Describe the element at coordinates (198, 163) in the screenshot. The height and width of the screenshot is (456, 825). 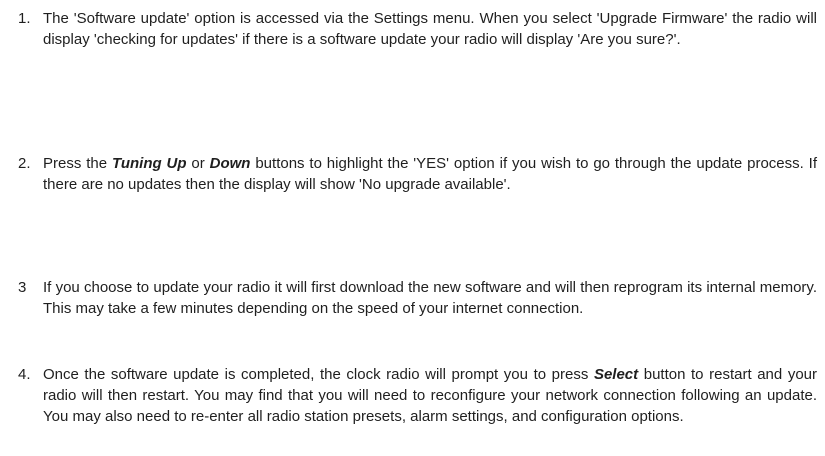
I see `step-2-text-middle: or` at that location.